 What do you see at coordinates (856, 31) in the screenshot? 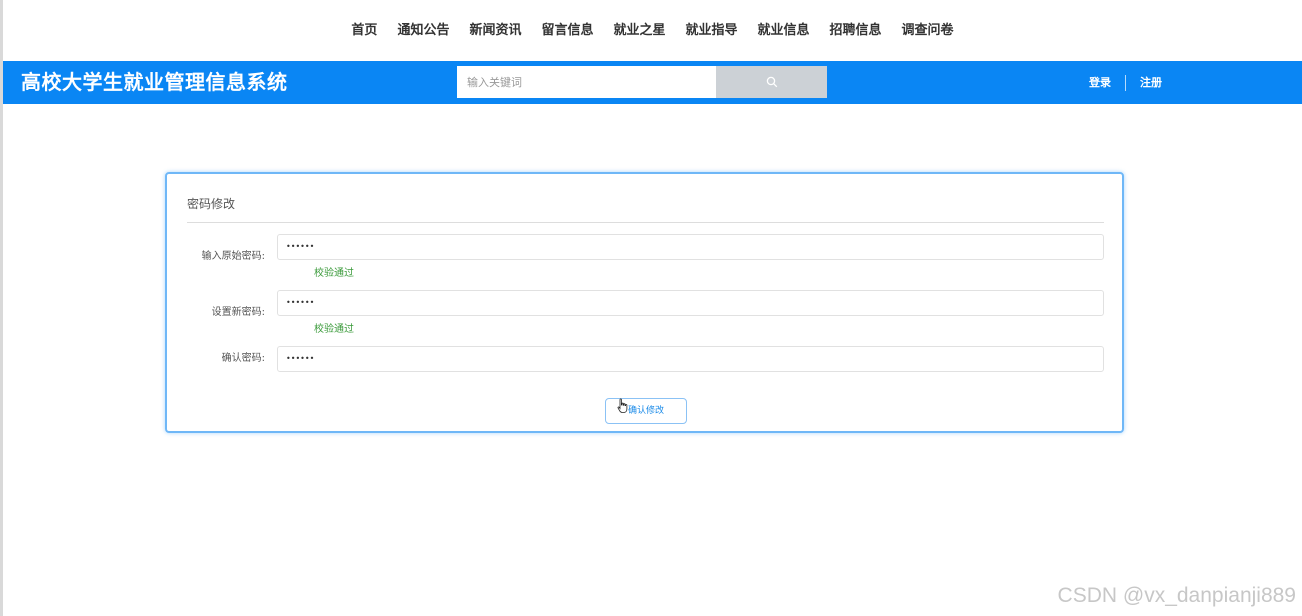
I see `nav-recruitment-info: 招聘信息` at bounding box center [856, 31].